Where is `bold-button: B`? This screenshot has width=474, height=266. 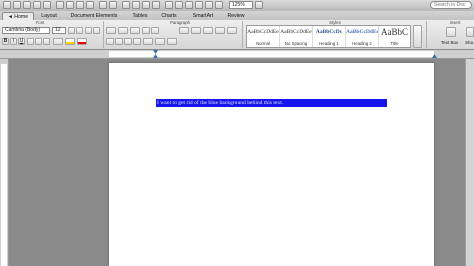
bold-button: B is located at coordinates (5, 41).